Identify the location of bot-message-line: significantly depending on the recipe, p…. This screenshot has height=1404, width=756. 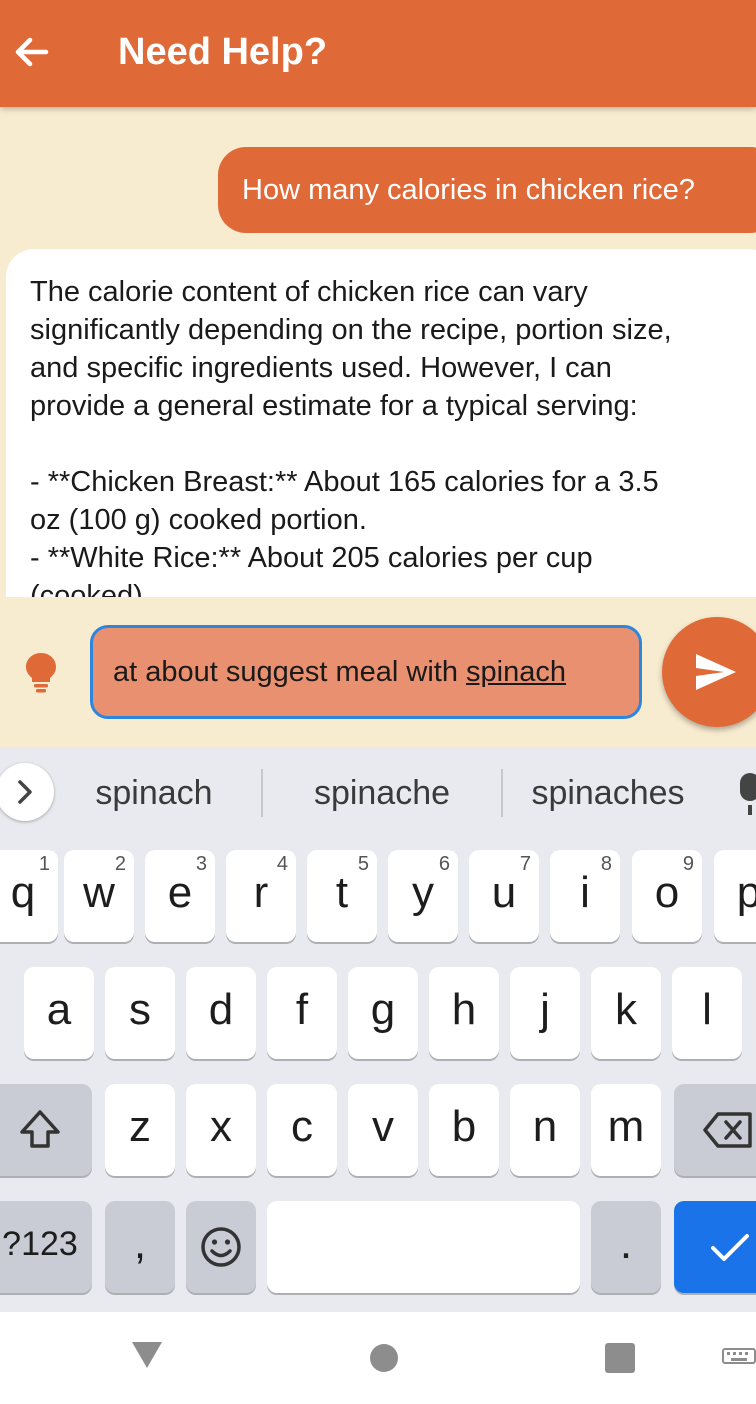
(351, 330).